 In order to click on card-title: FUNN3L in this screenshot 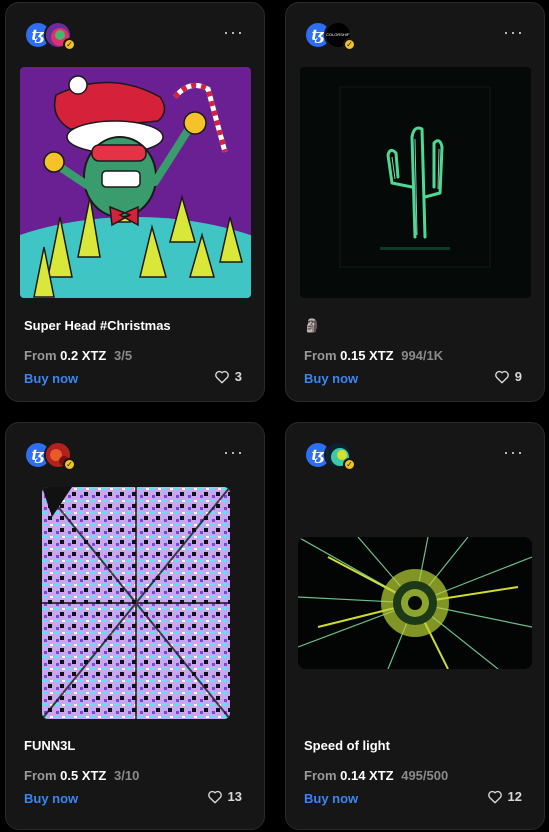, I will do `click(49, 745)`.